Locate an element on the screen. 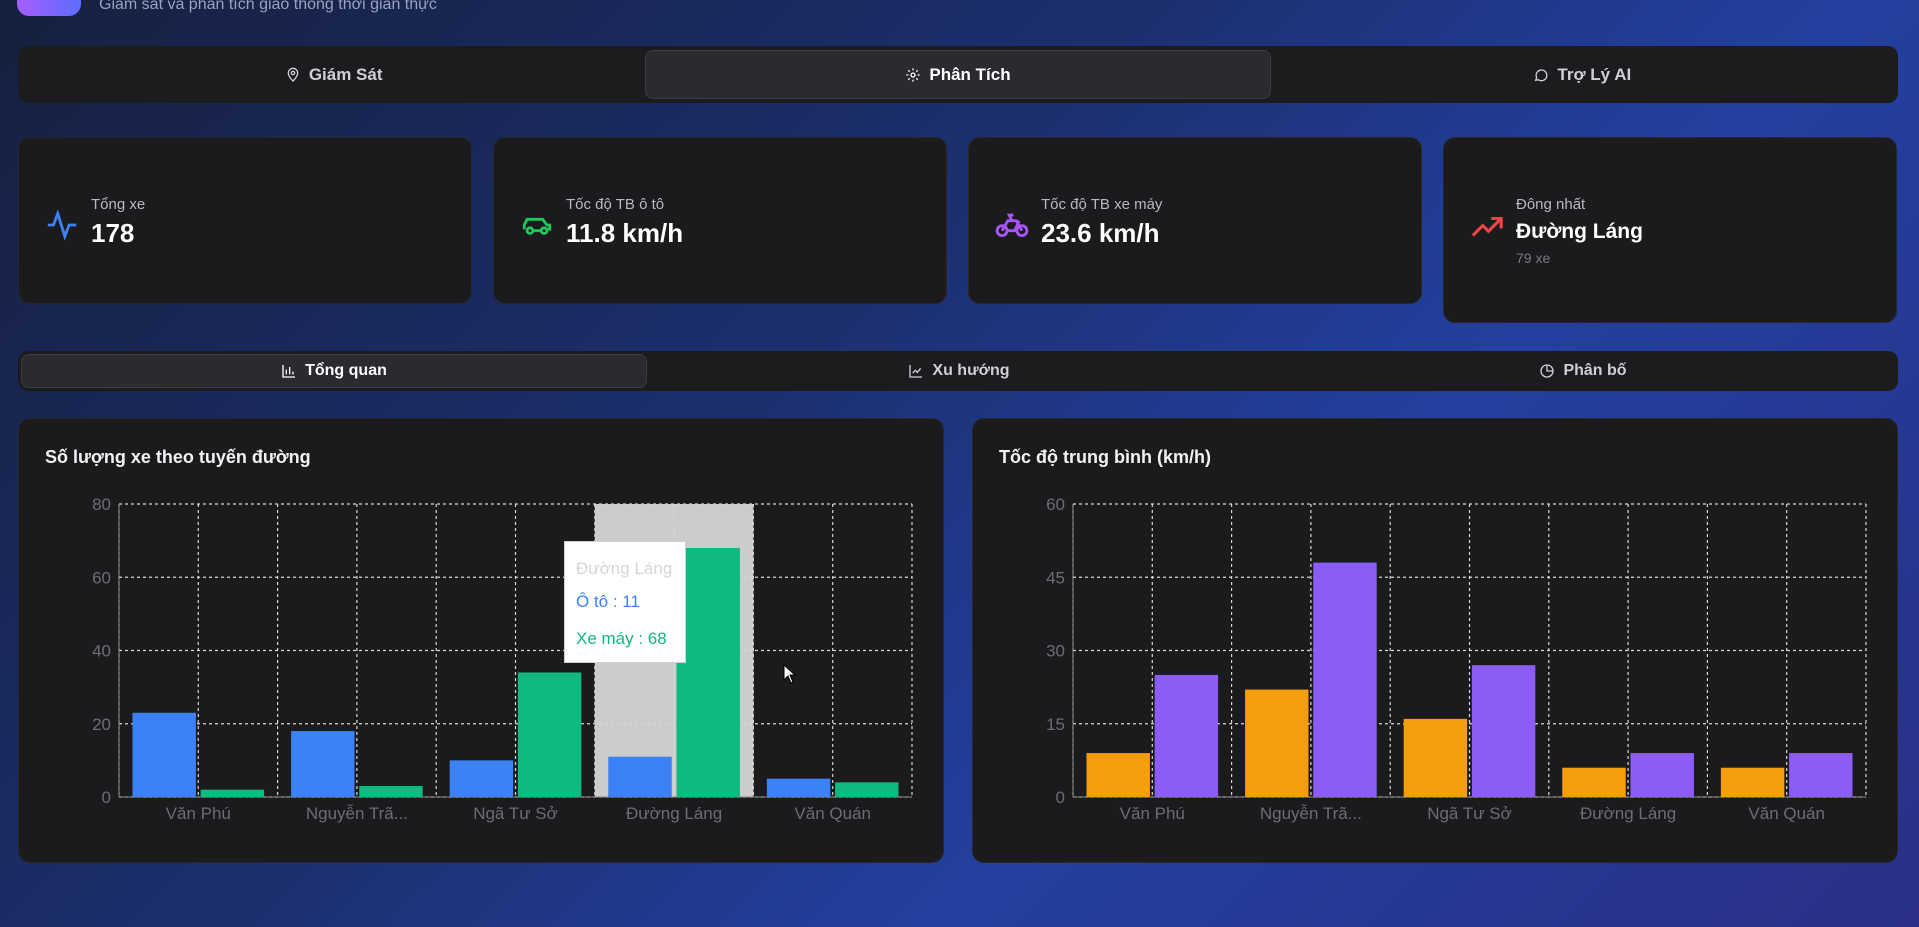  stat-moto-speed: Tốc độ TB xe máy 23.6 km/h is located at coordinates (1195, 220).